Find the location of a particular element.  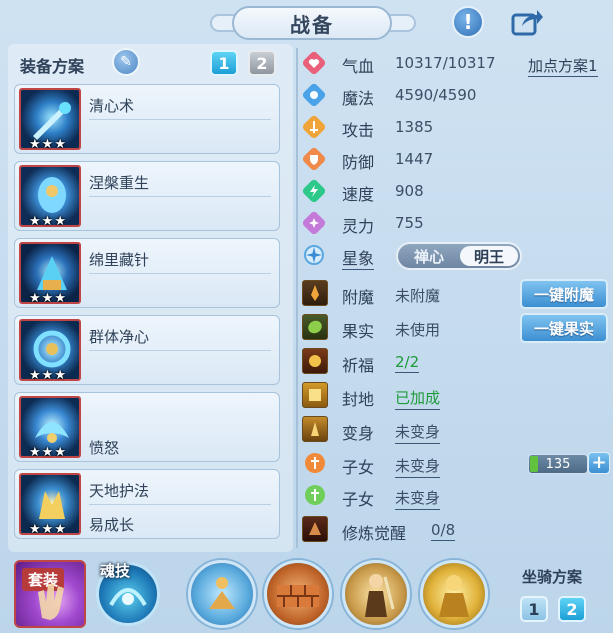

attr-row-fief: 封地 已加成 is located at coordinates (453, 396).